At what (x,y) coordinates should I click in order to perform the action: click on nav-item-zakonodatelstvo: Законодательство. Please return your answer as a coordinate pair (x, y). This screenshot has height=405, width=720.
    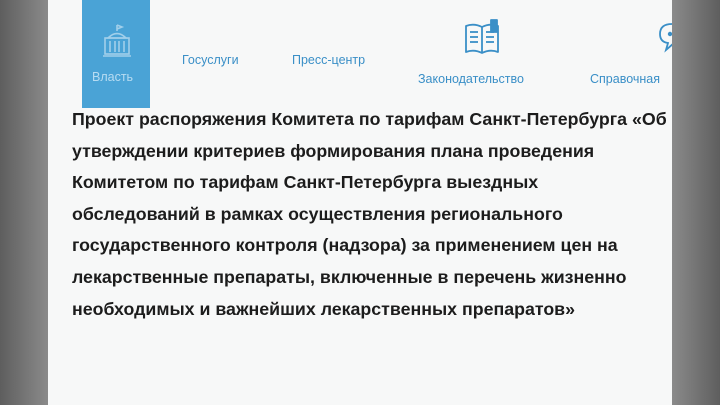
    Looking at the image, I should click on (483, 54).